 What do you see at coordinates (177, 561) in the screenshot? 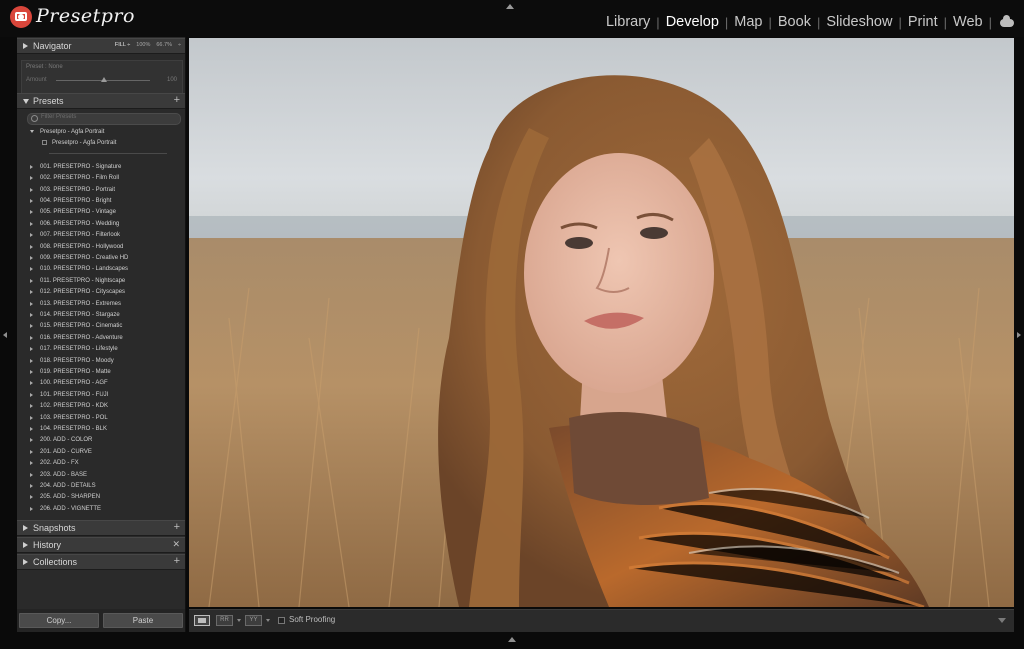
I see `add-collection-icon: +` at bounding box center [177, 561].